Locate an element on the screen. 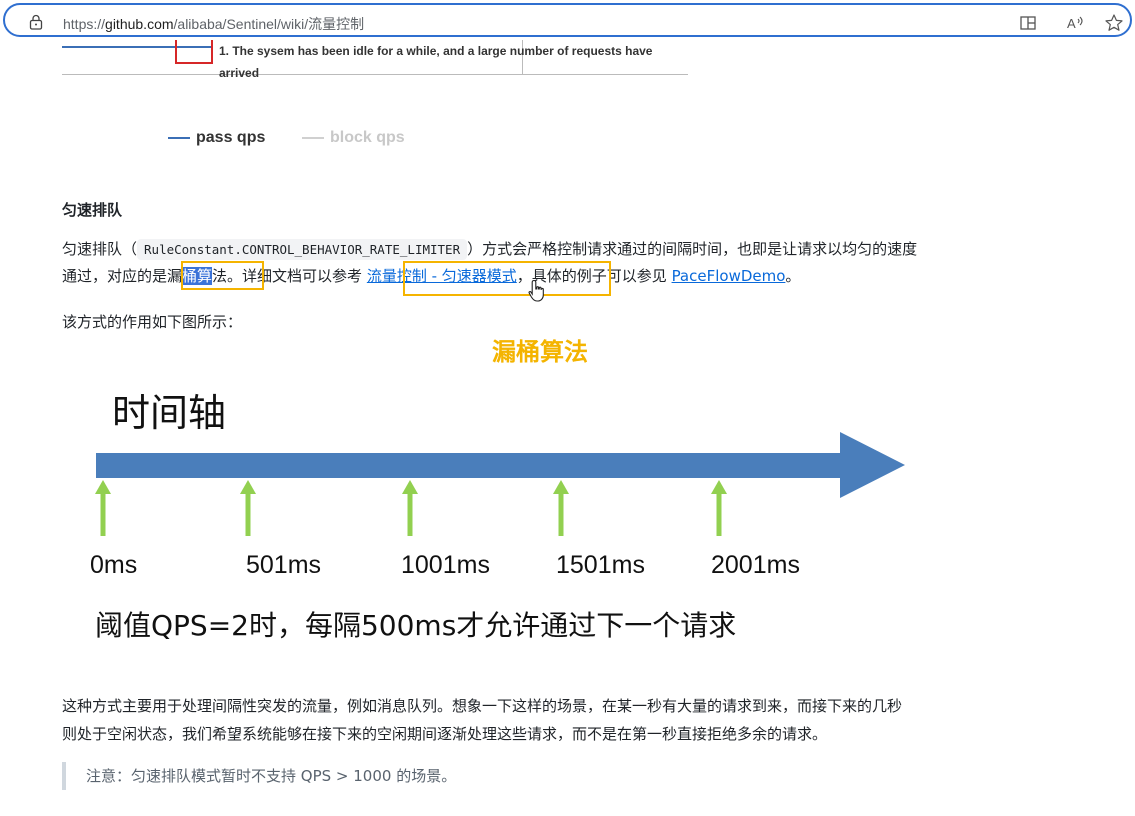 This screenshot has height=816, width=1135. legend-block: block qps is located at coordinates (353, 138).